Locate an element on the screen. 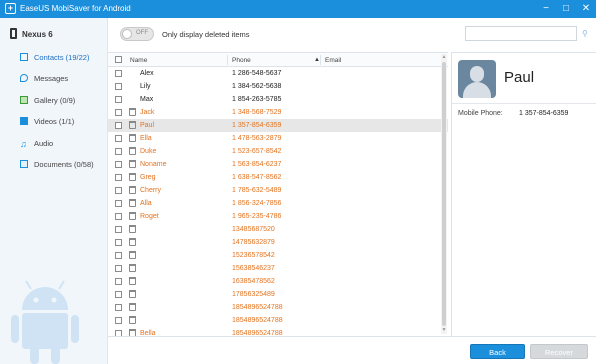  app-logo-icon: + is located at coordinates (10, 8).